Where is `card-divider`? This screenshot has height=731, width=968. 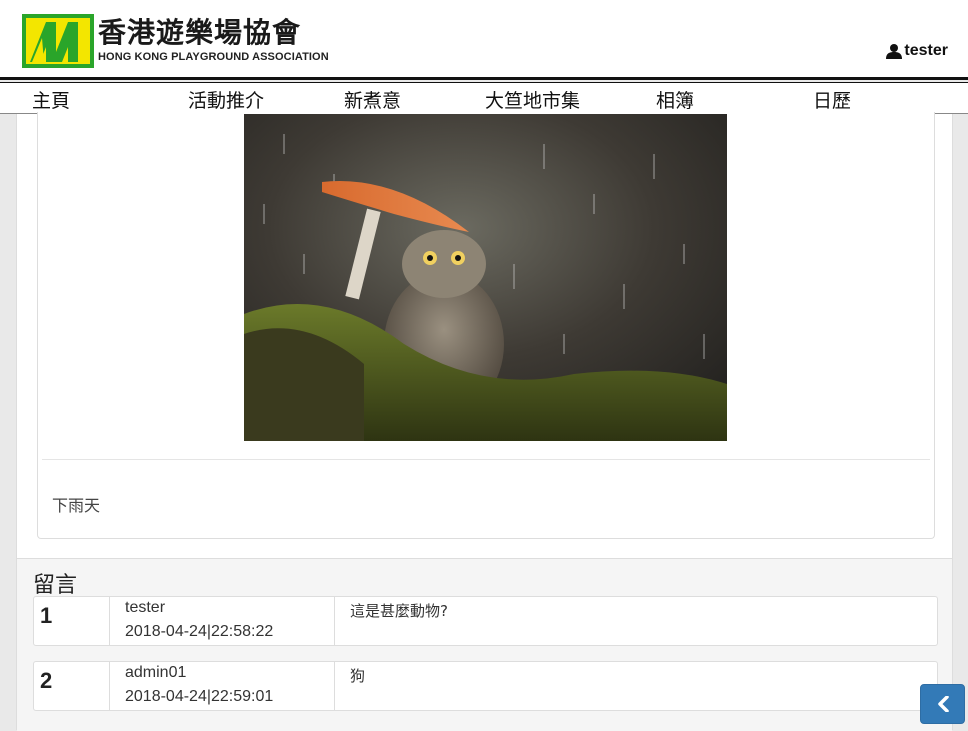
card-divider is located at coordinates (486, 459).